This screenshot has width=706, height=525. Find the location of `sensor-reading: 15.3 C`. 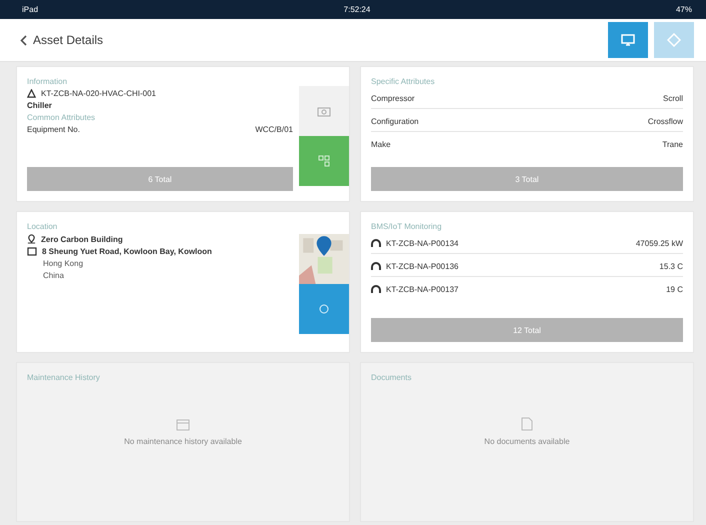

sensor-reading: 15.3 C is located at coordinates (671, 266).